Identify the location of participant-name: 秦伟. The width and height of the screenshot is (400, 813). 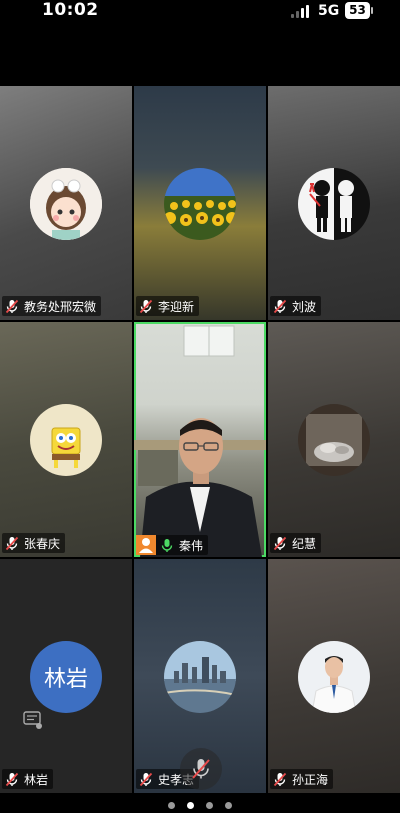
(191, 545).